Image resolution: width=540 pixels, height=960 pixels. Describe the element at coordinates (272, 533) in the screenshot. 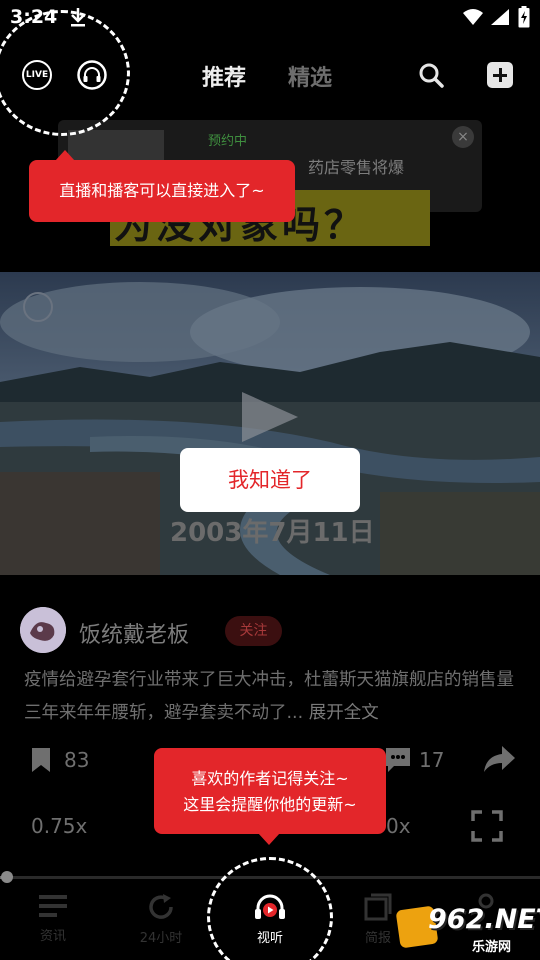

I see `video-date-overlay: 2003年7月11日` at that location.